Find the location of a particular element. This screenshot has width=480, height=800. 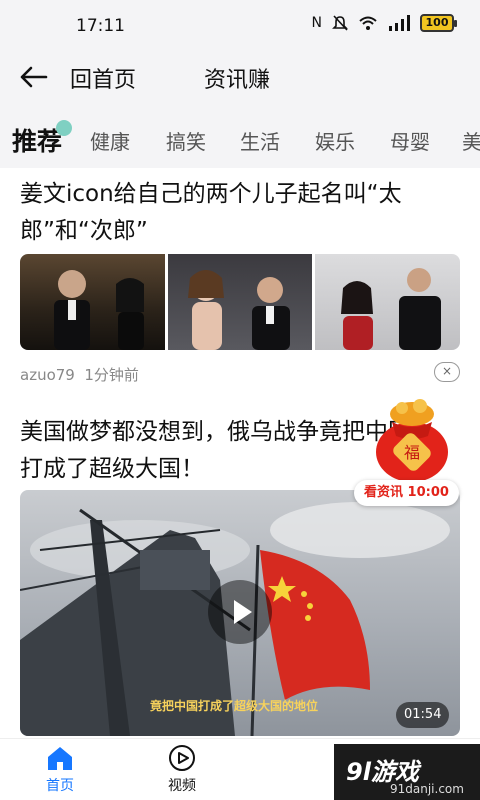

mute-bell-icon is located at coordinates (340, 23).